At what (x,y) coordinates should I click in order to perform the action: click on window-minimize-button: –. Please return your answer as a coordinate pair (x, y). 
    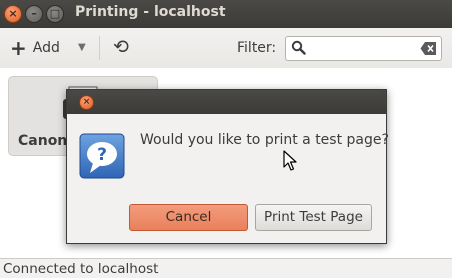
    Looking at the image, I should click on (34, 14).